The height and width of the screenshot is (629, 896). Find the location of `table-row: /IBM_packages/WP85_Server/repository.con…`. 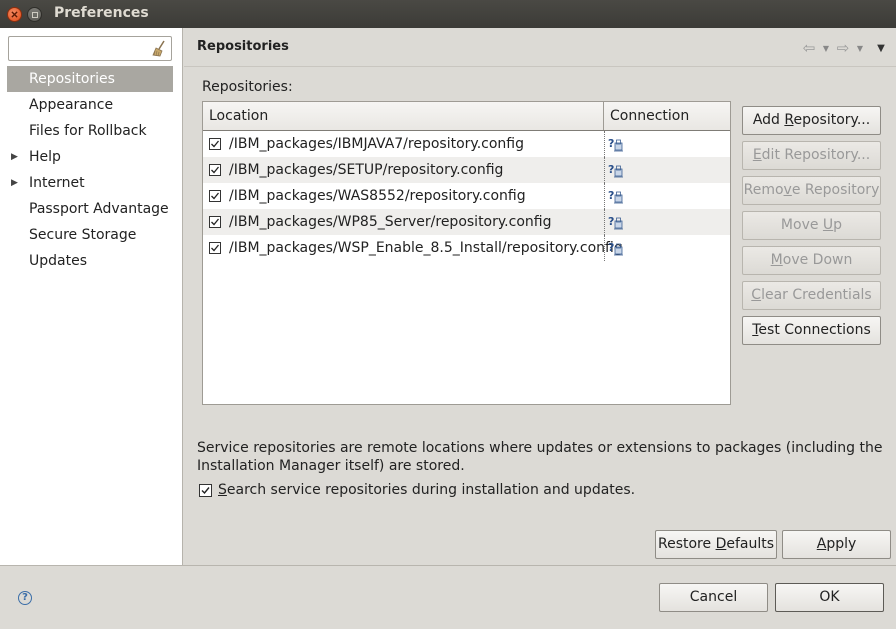

table-row: /IBM_packages/WP85_Server/repository.con… is located at coordinates (466, 222).